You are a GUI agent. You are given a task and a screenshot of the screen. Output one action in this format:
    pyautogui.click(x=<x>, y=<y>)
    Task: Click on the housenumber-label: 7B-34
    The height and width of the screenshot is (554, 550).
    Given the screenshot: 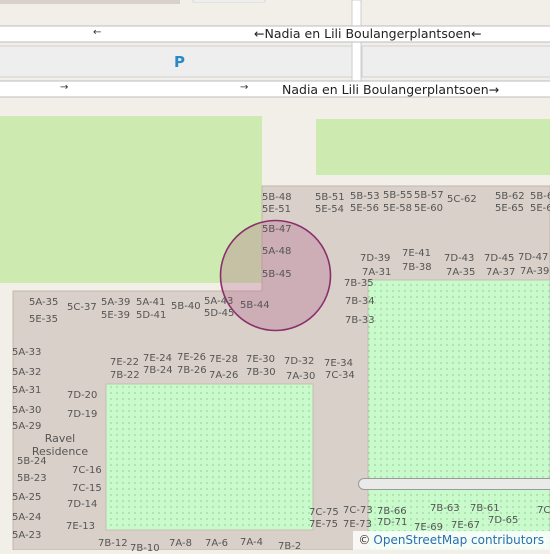 What is the action you would take?
    pyautogui.click(x=360, y=301)
    